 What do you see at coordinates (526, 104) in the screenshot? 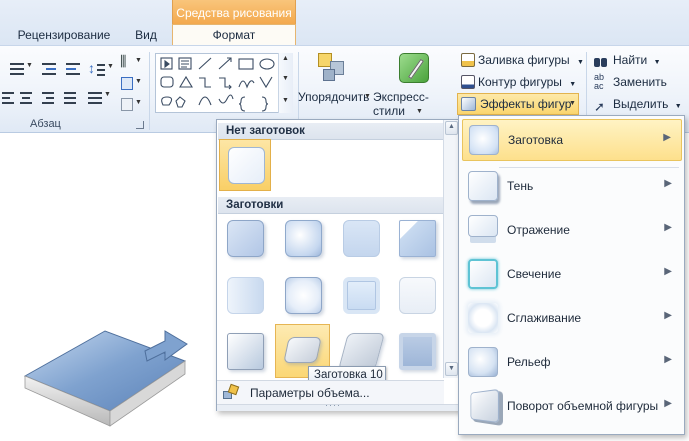
I see `shape-effects-label: Эффекты фигур` at bounding box center [526, 104].